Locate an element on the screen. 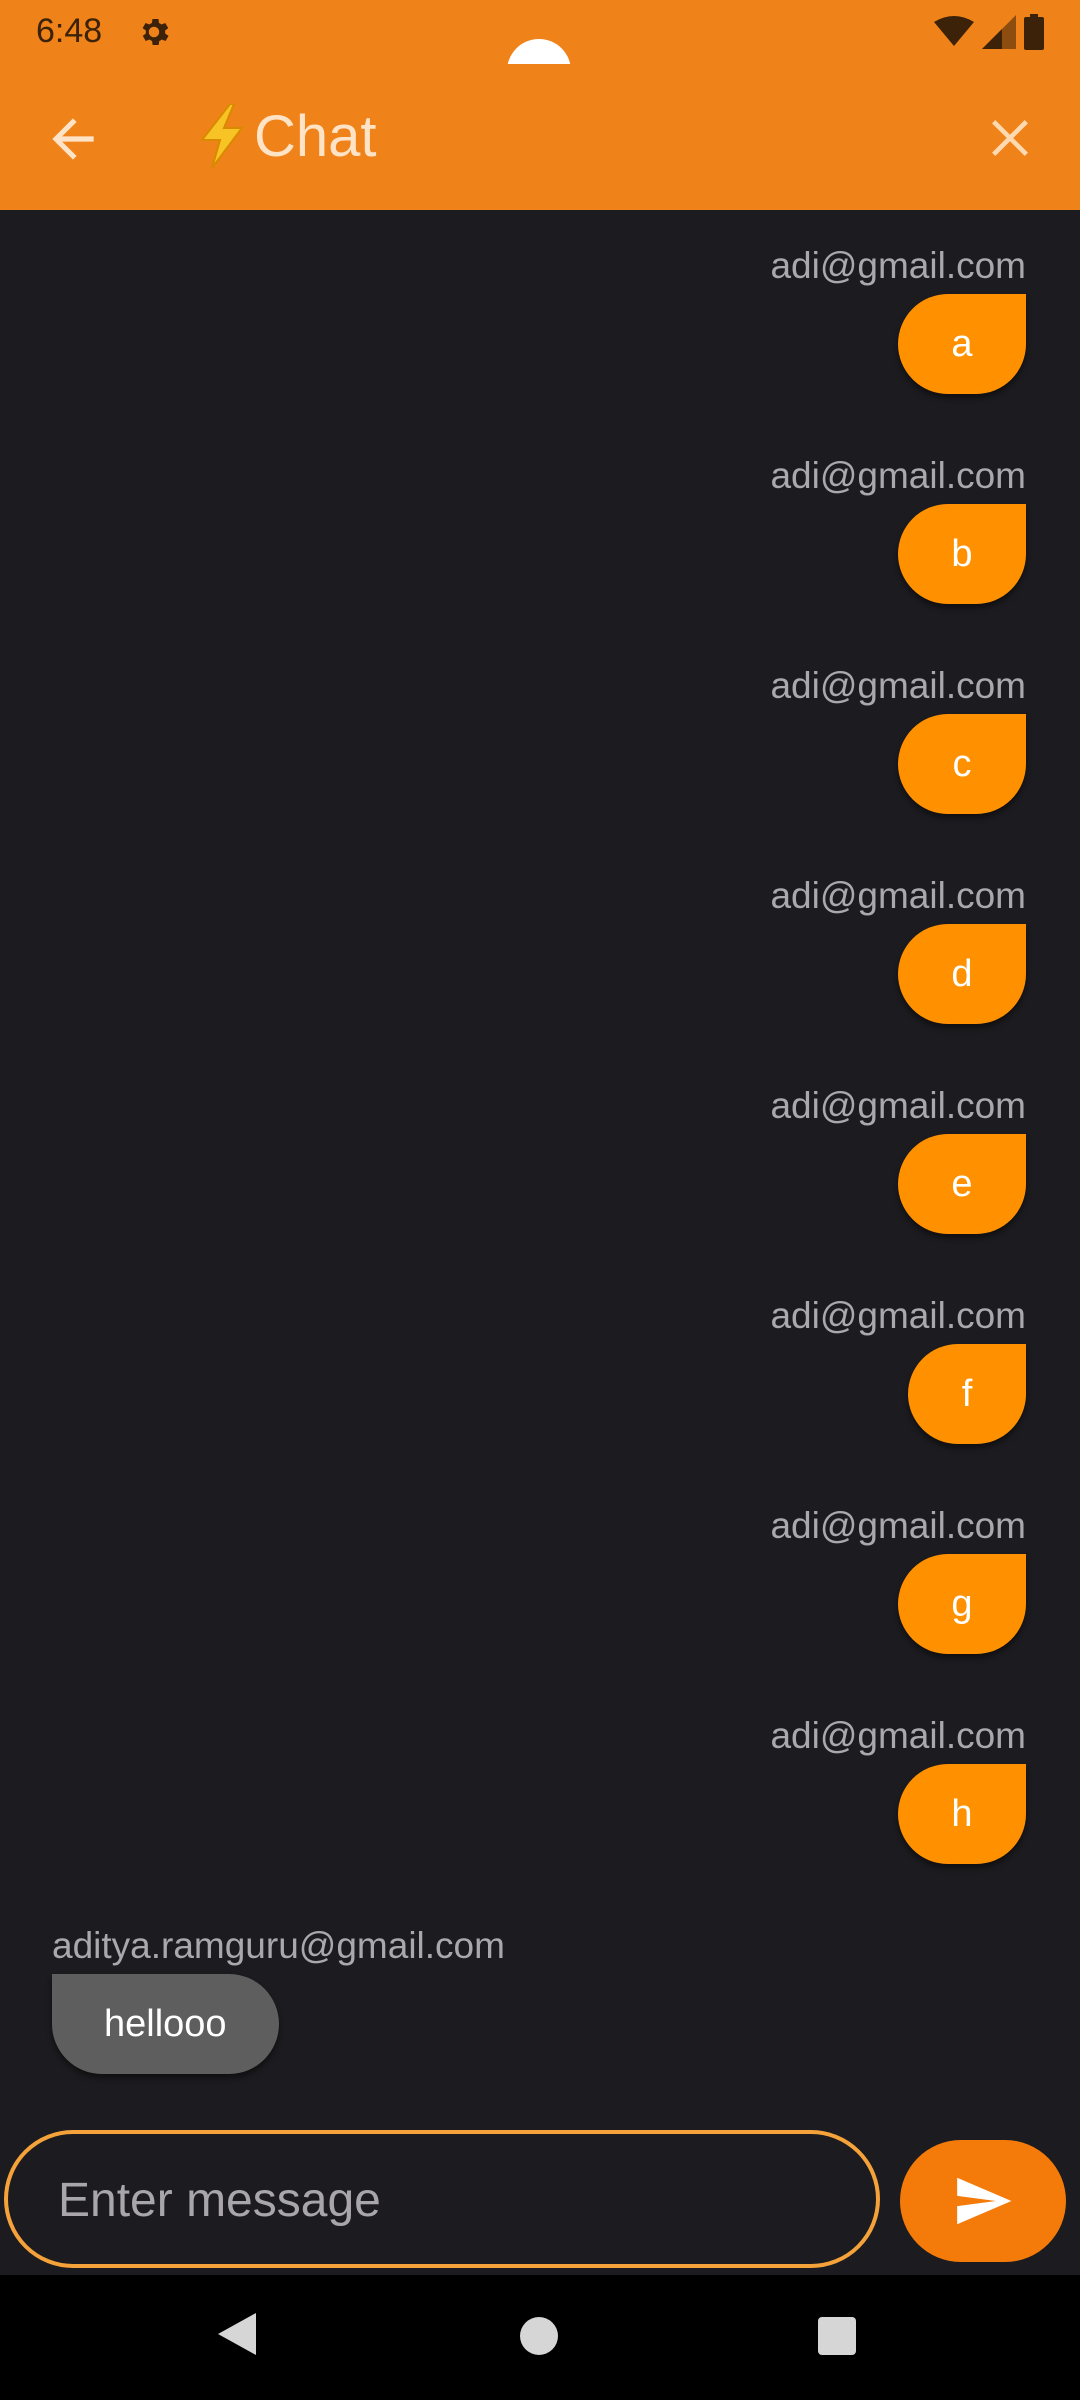  nav-home-icon is located at coordinates (539, 2336).